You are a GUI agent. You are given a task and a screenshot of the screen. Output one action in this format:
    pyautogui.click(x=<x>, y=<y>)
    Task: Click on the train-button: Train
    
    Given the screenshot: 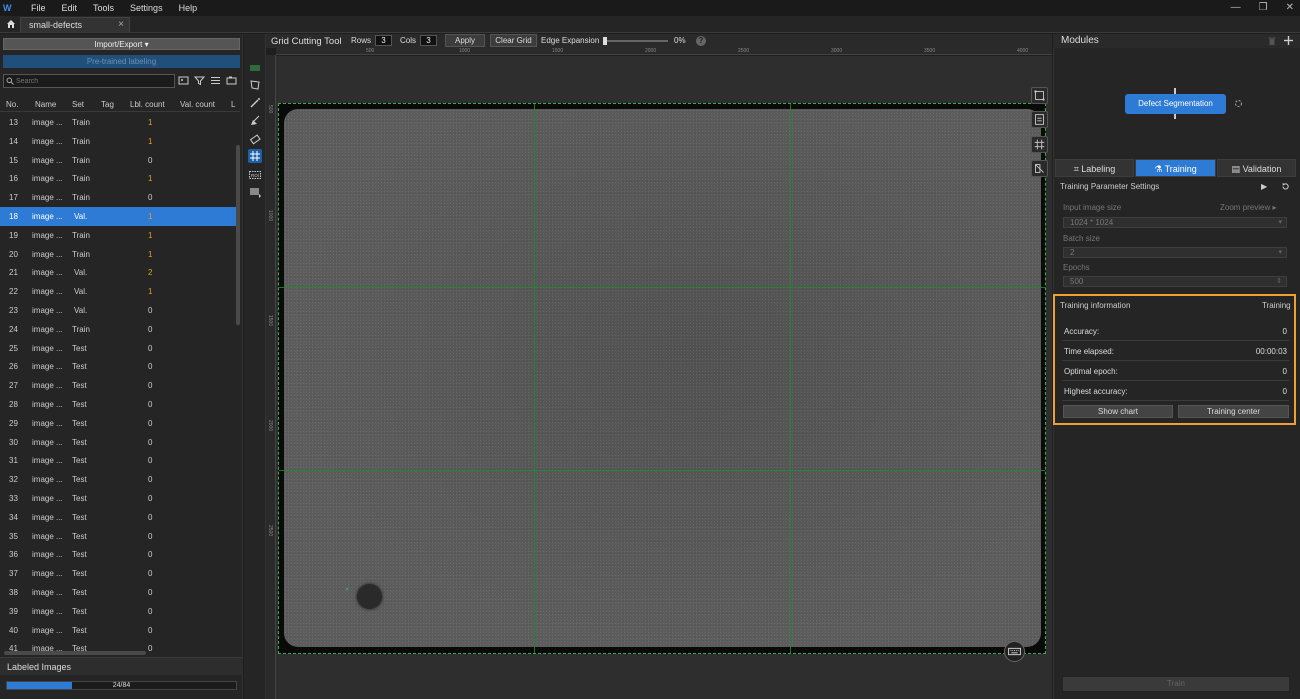 What is the action you would take?
    pyautogui.click(x=1176, y=684)
    